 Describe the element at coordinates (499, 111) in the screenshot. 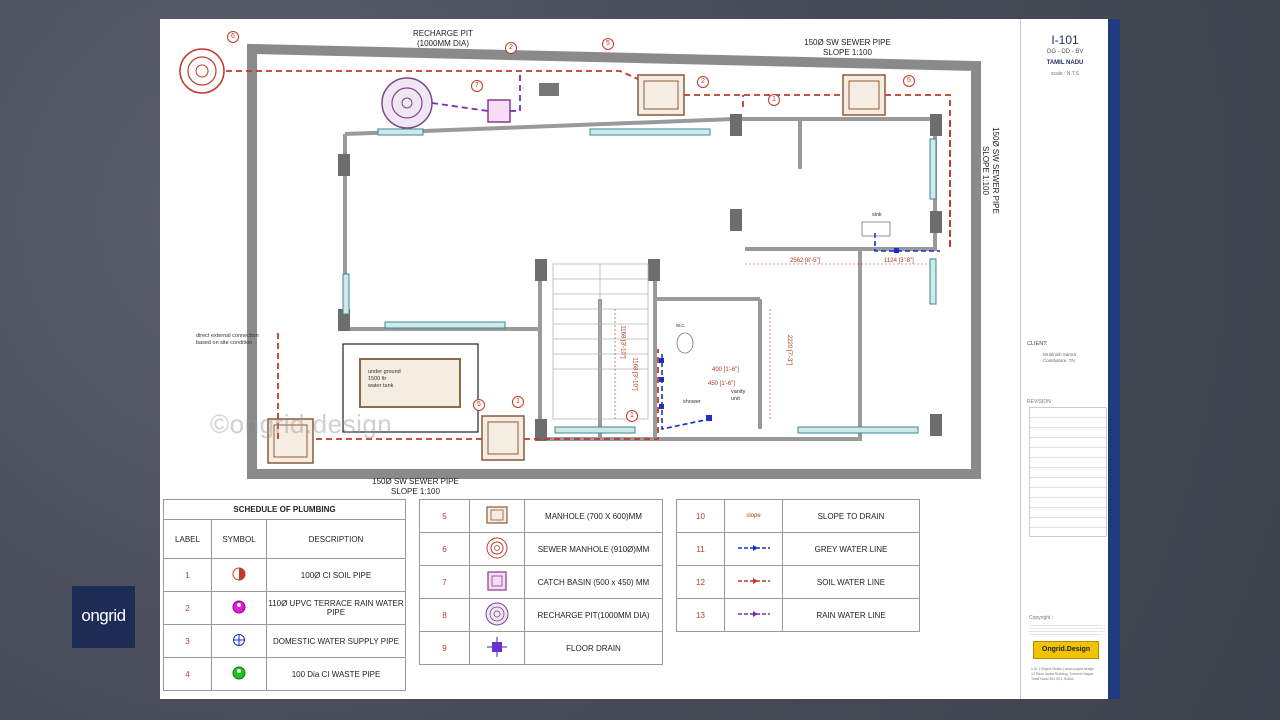

I see `catch-basin-symbol` at that location.